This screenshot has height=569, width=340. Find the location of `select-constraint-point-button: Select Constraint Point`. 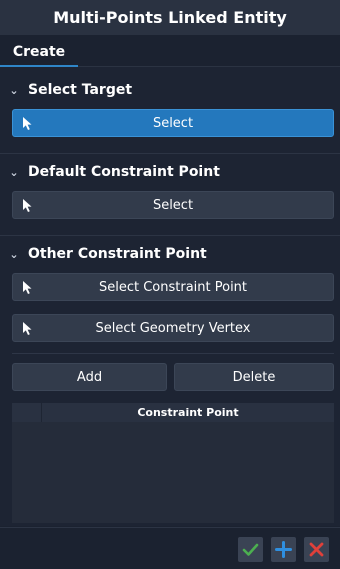

select-constraint-point-button: Select Constraint Point is located at coordinates (173, 287).